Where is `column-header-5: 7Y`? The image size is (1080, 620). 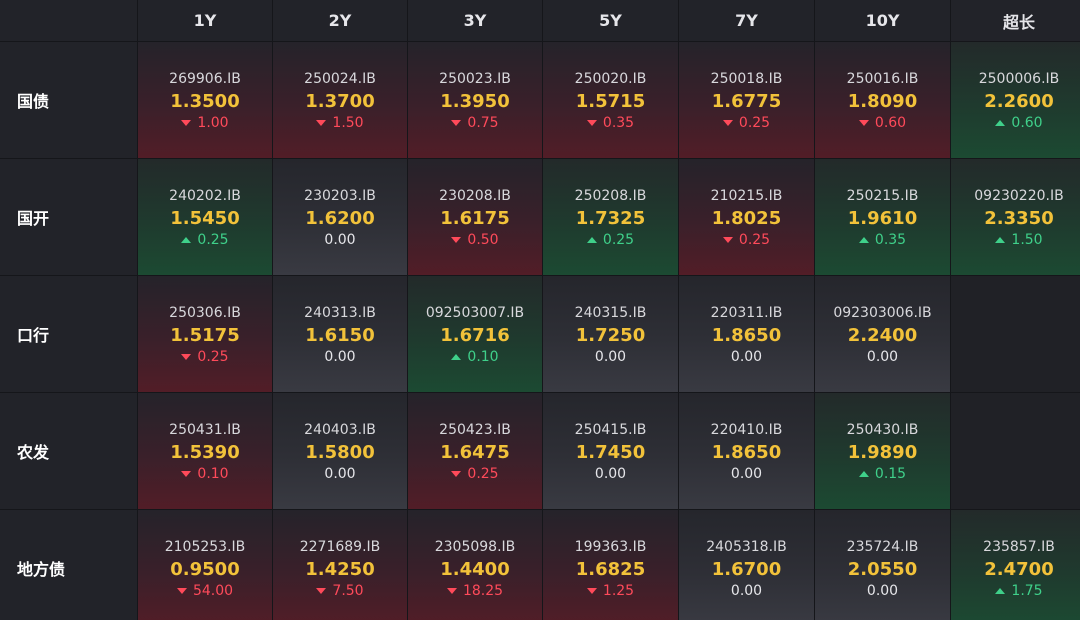
column-header-5: 7Y is located at coordinates (746, 20).